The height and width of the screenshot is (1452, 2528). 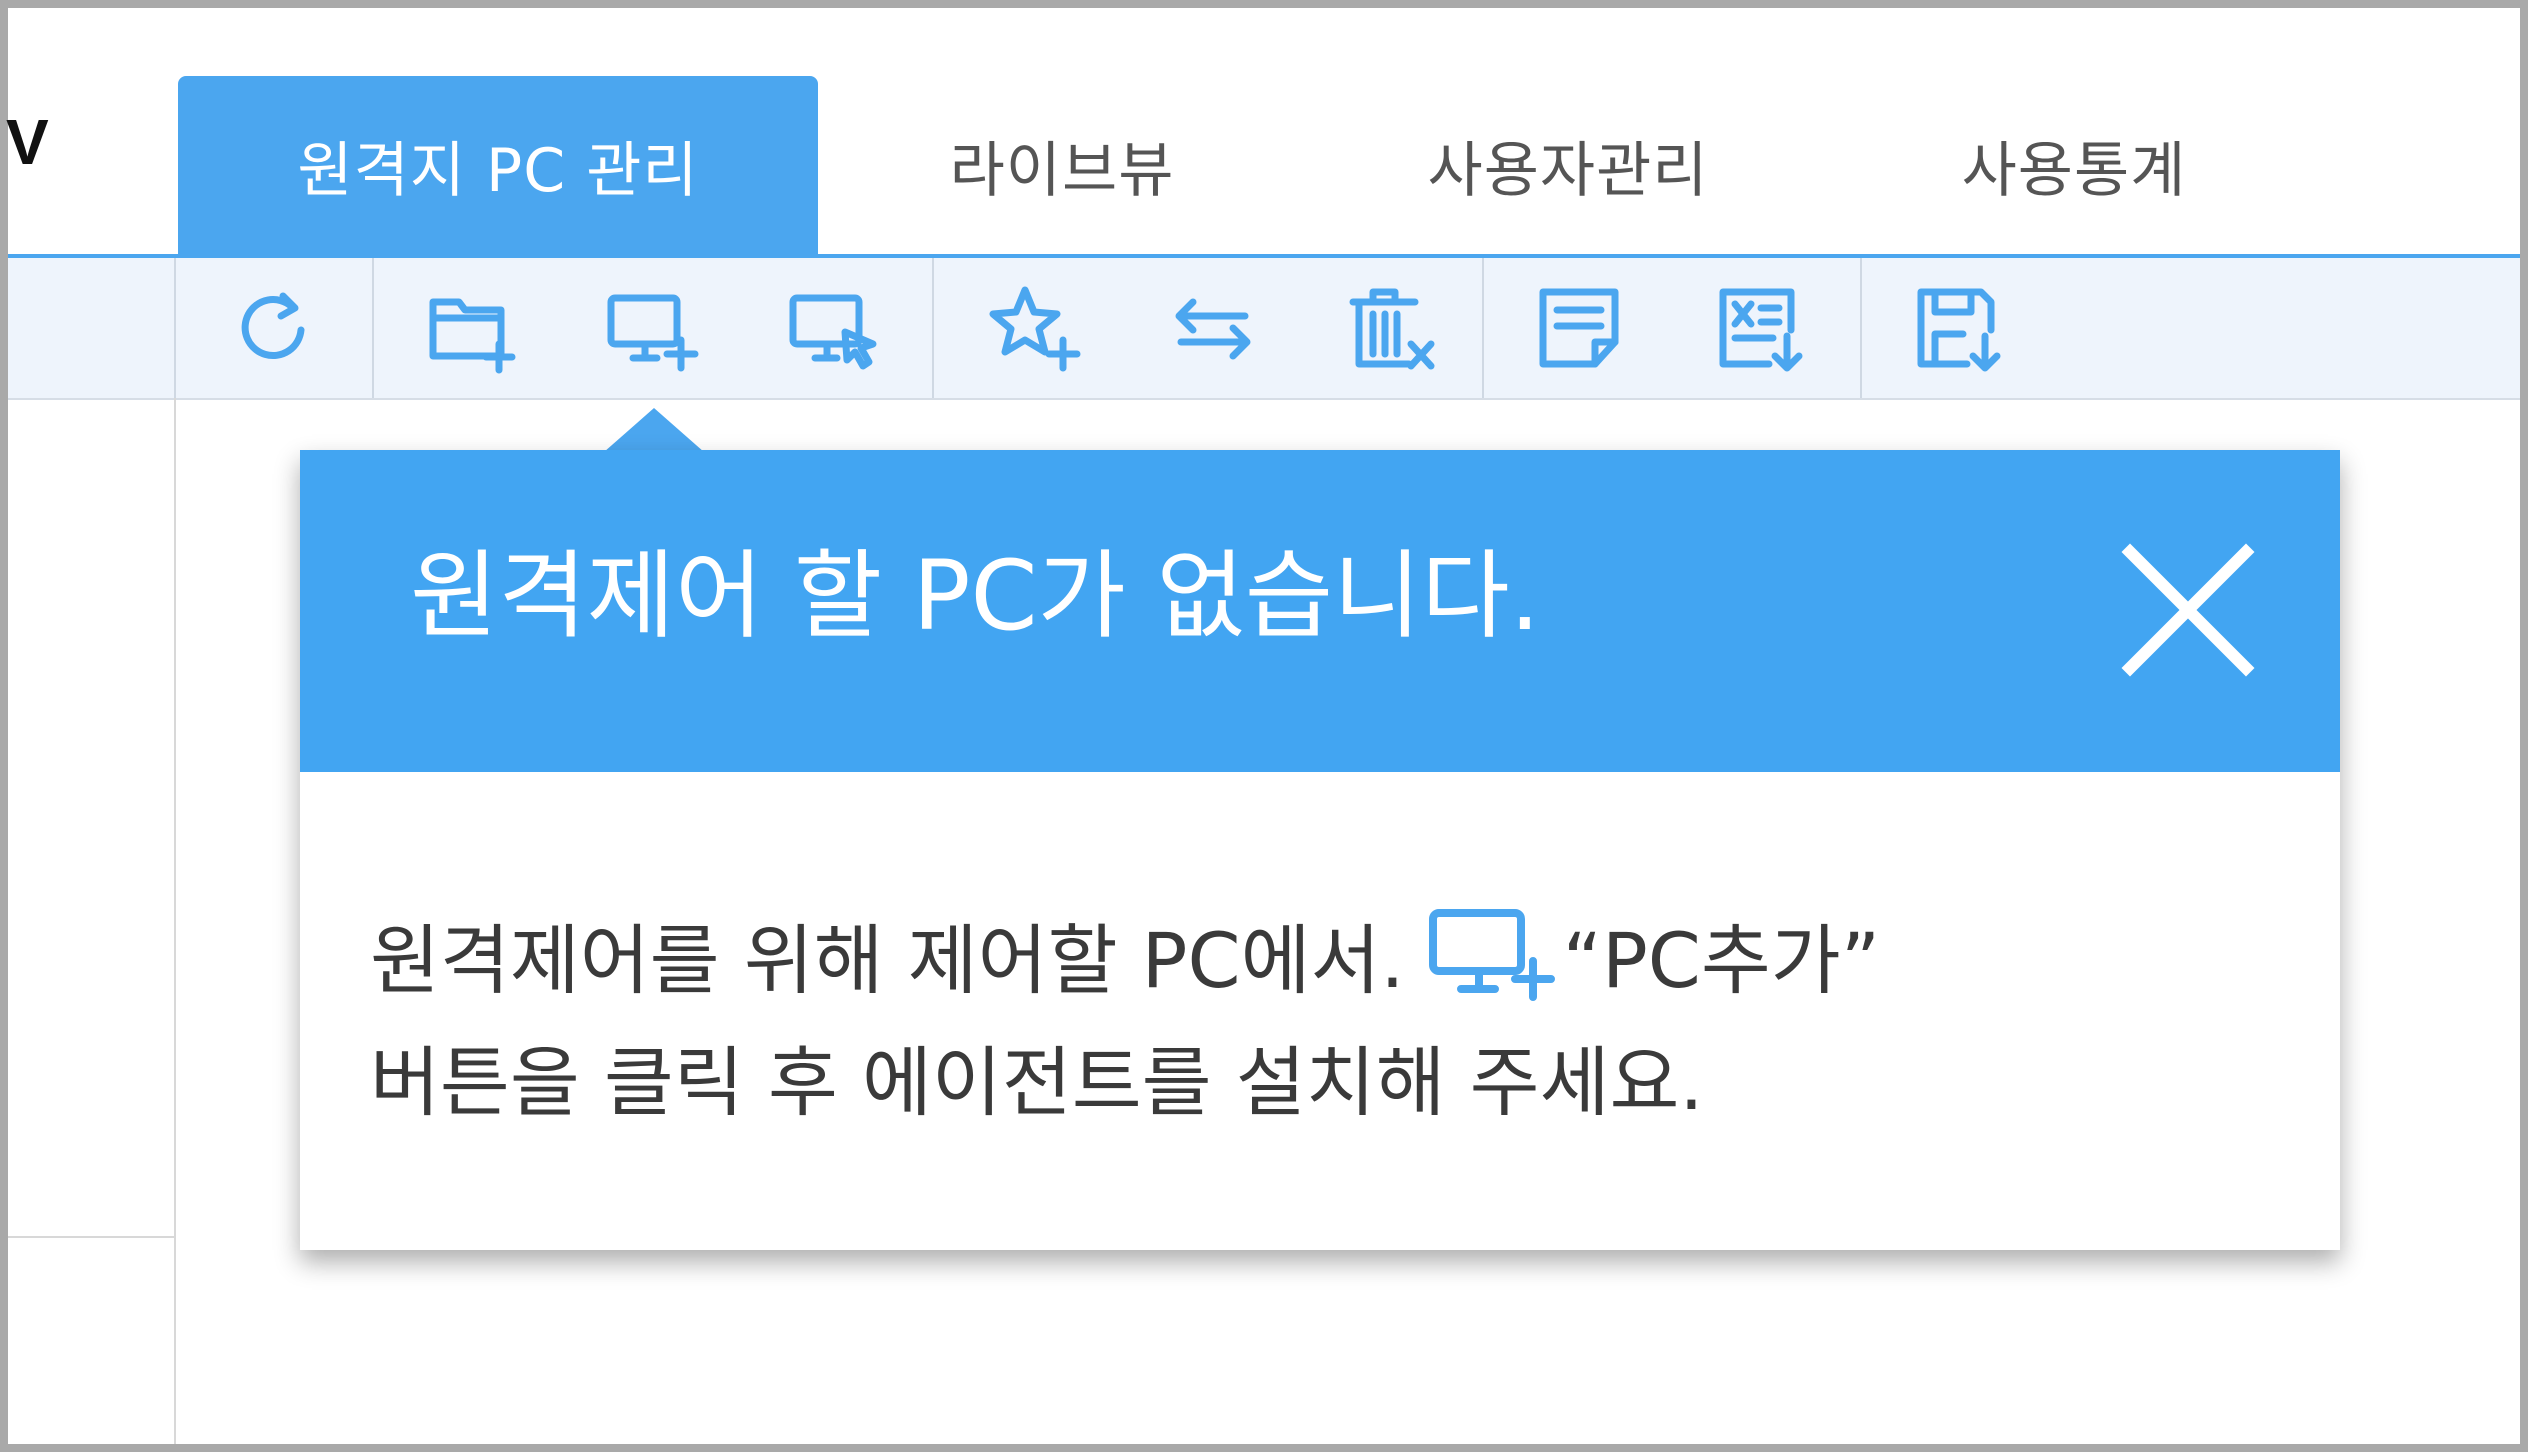 I want to click on memo-icon, so click(x=1579, y=328).